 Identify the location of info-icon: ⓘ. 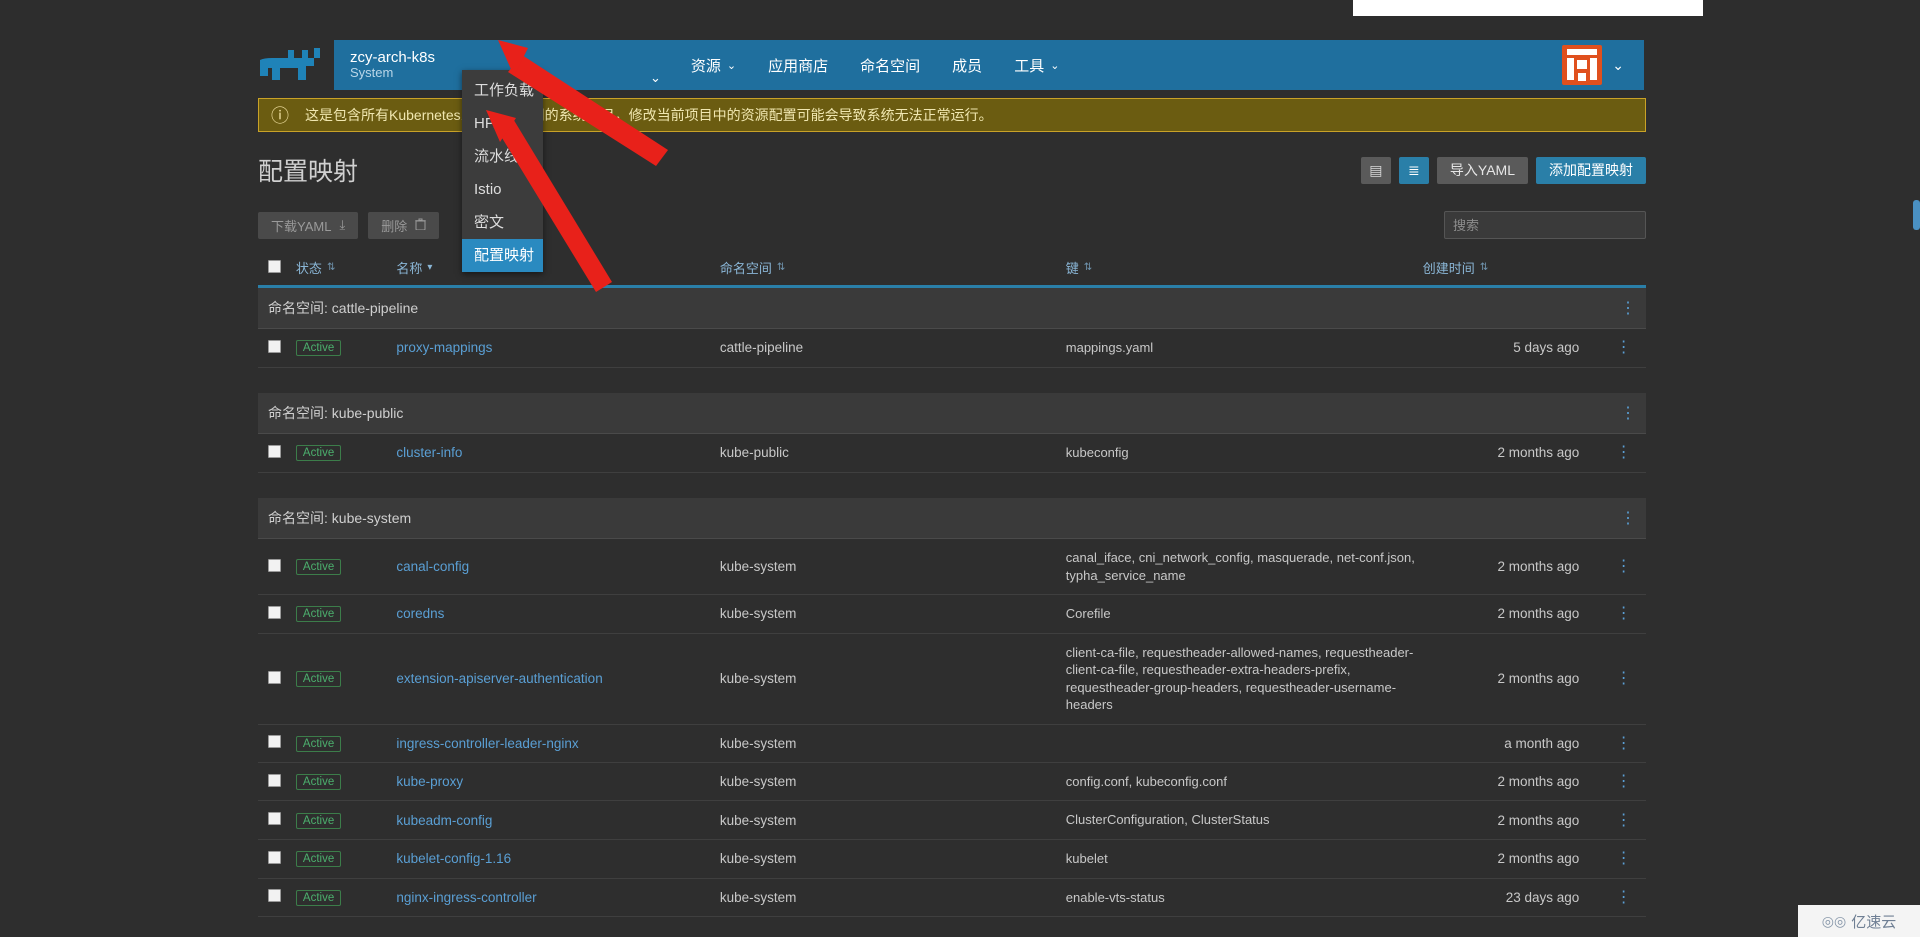
(280, 116).